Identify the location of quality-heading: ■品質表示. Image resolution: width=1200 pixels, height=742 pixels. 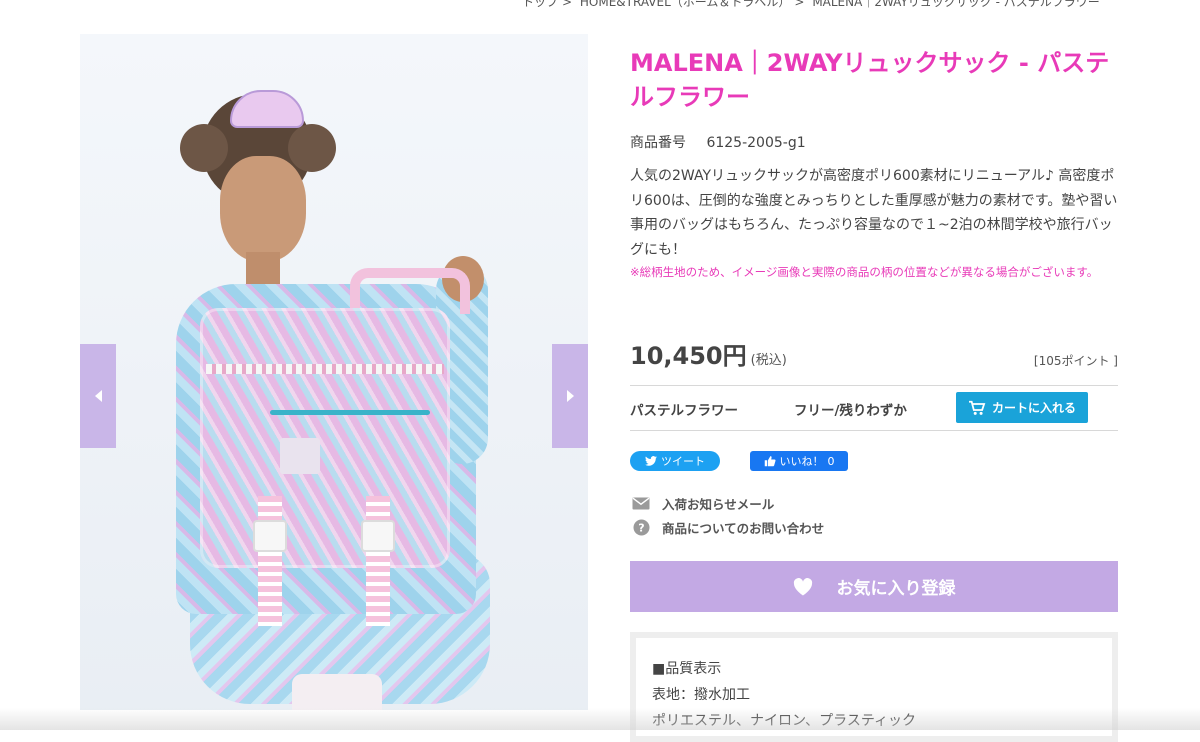
(687, 669).